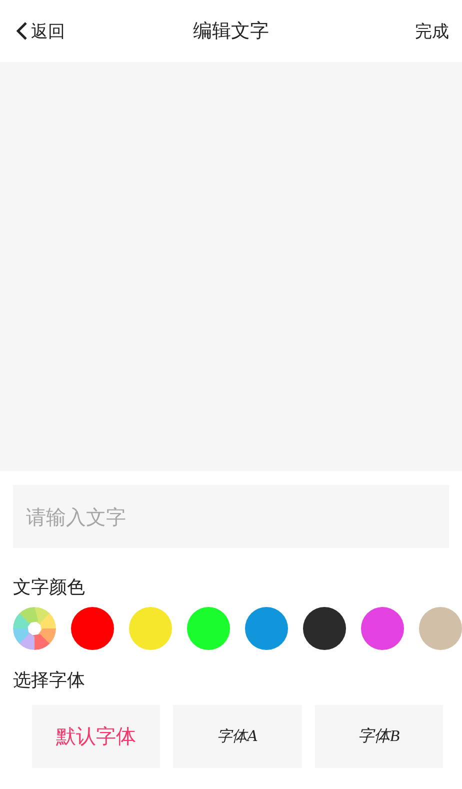 The width and height of the screenshot is (462, 789). What do you see at coordinates (231, 31) in the screenshot?
I see `page-title: 编辑文字` at bounding box center [231, 31].